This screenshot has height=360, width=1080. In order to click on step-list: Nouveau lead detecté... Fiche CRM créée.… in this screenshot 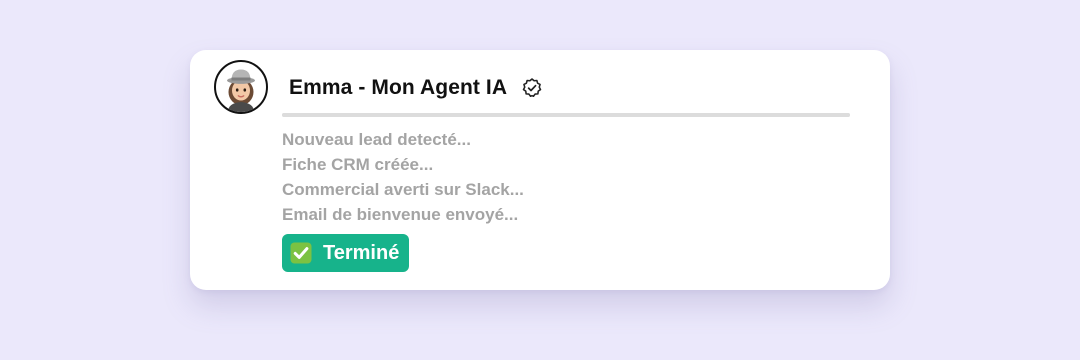, I will do `click(403, 177)`.